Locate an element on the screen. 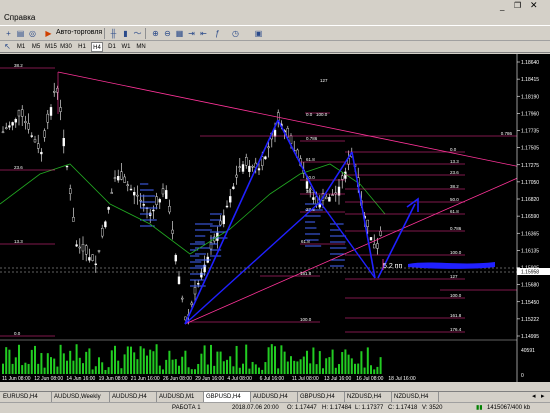 The height and width of the screenshot is (413, 550). tf-m15: M15 is located at coordinates (51, 47).